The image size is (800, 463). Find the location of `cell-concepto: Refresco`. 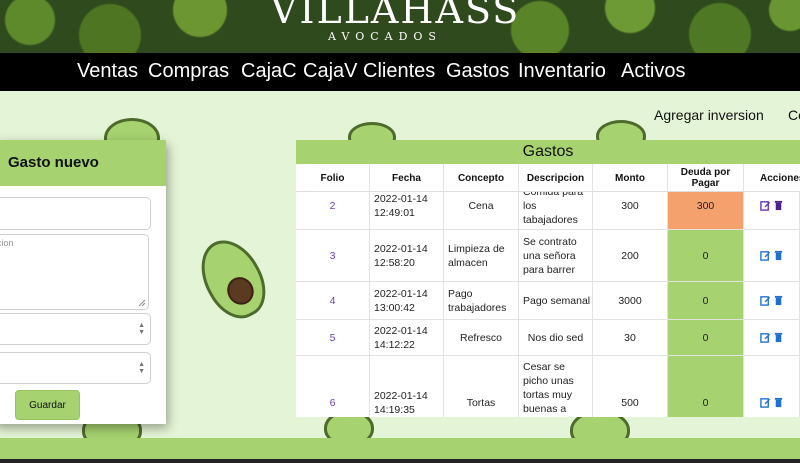

cell-concepto: Refresco is located at coordinates (481, 337).